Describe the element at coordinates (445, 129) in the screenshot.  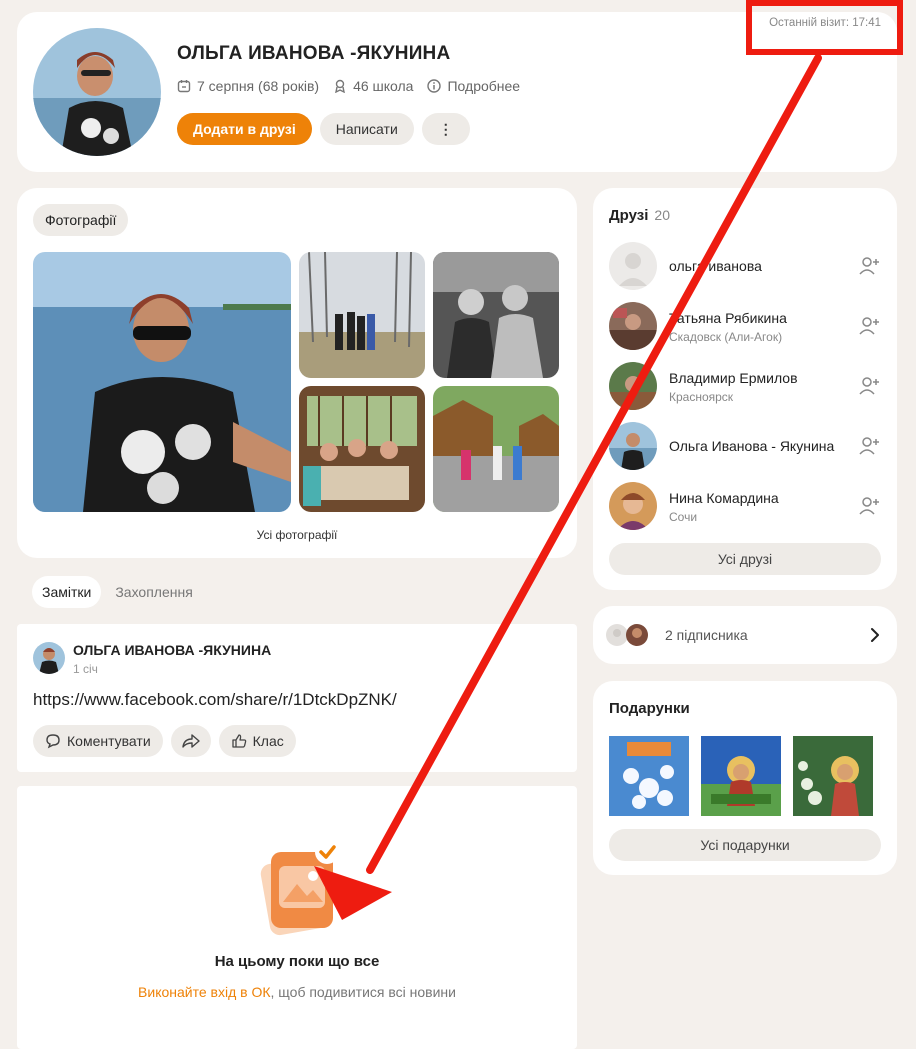
I see `more-menu-button: ⋮` at that location.